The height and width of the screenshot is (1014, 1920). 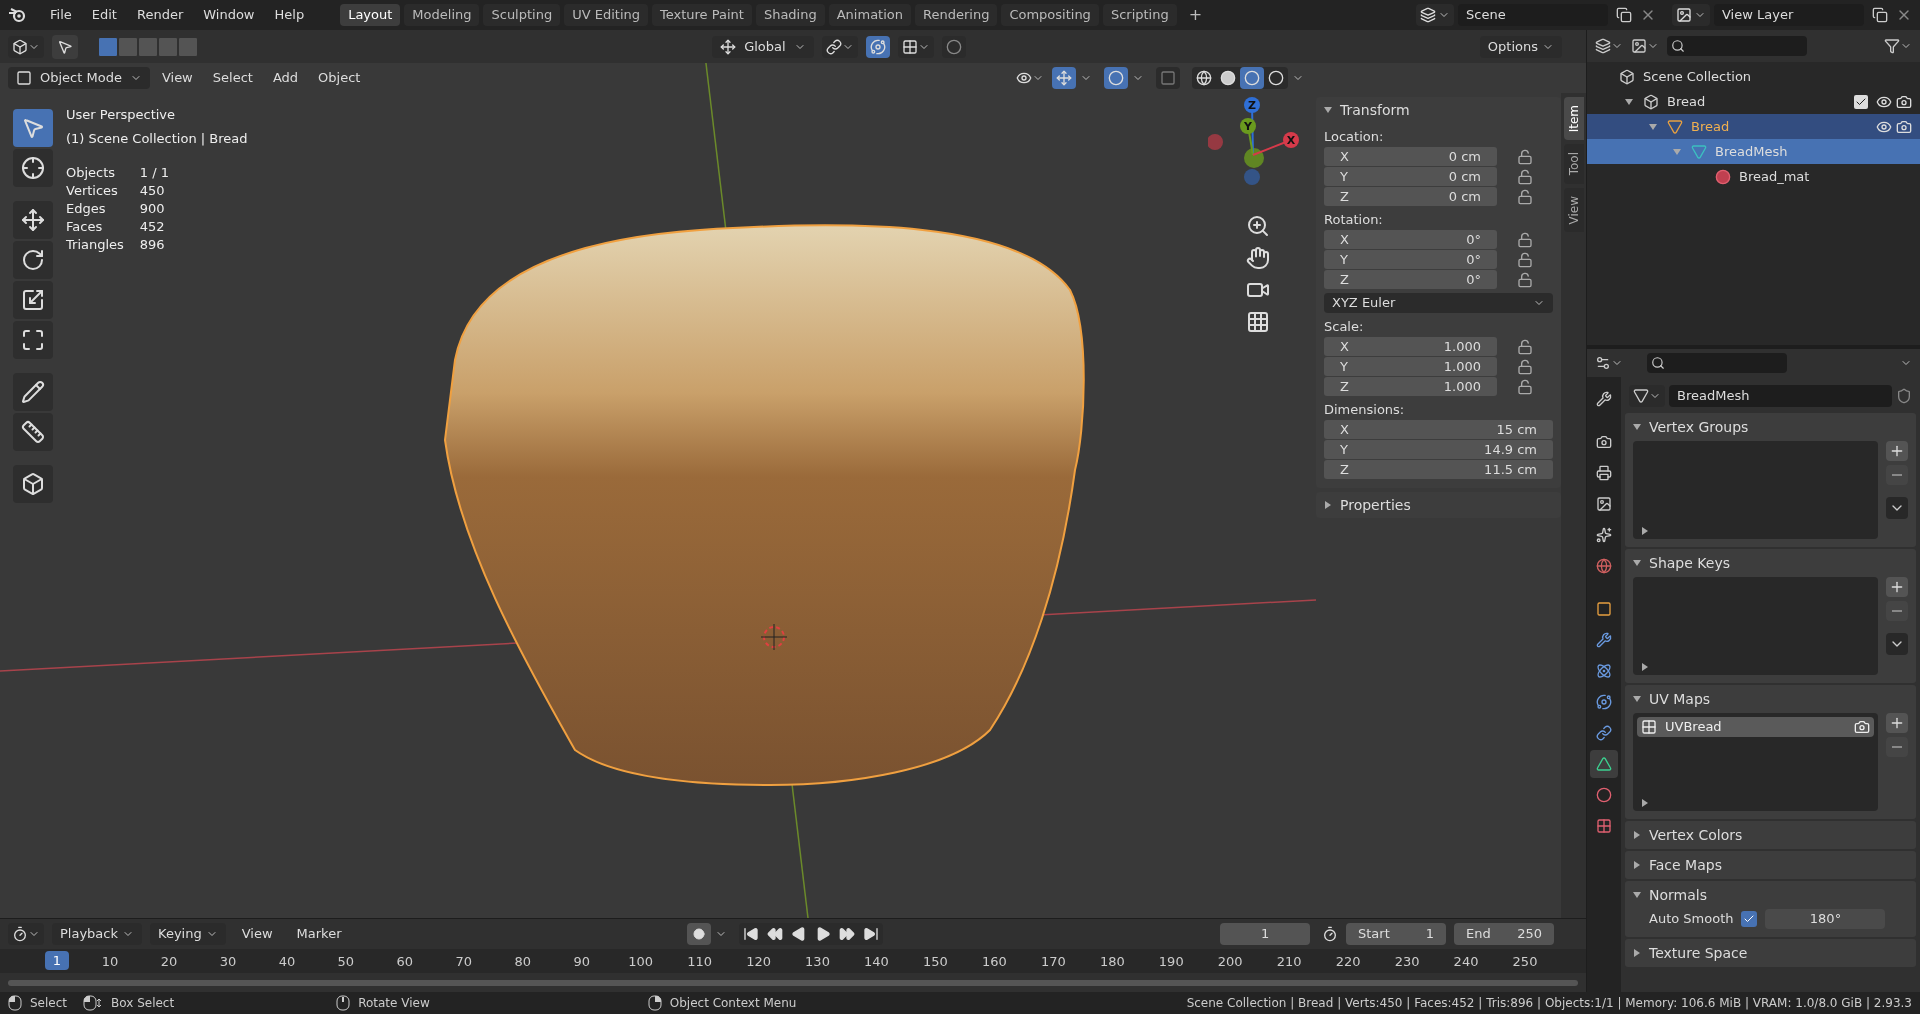 I want to click on checkbox, so click(x=1861, y=101).